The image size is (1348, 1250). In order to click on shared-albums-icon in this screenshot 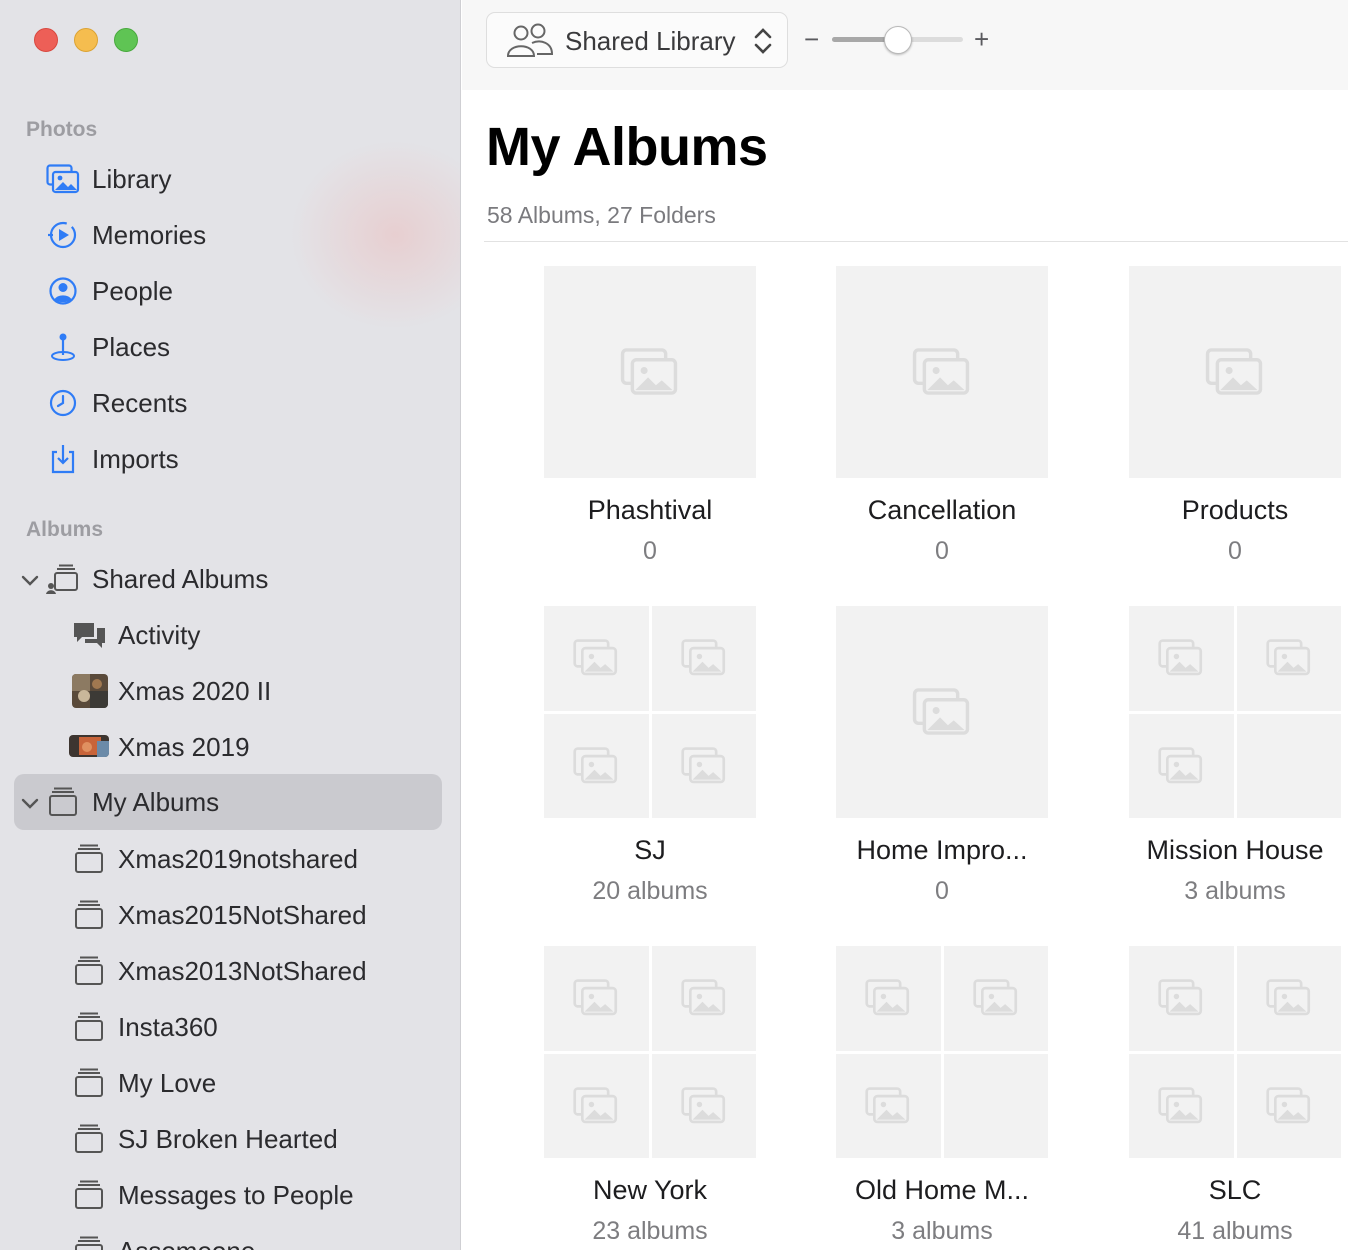, I will do `click(62, 579)`.